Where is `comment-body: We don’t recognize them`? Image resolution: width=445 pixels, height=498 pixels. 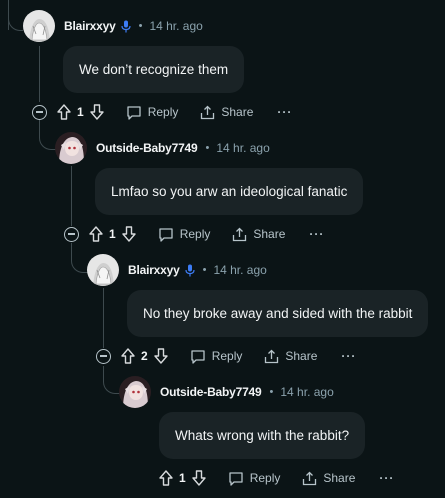 comment-body: We don’t recognize them is located at coordinates (154, 69).